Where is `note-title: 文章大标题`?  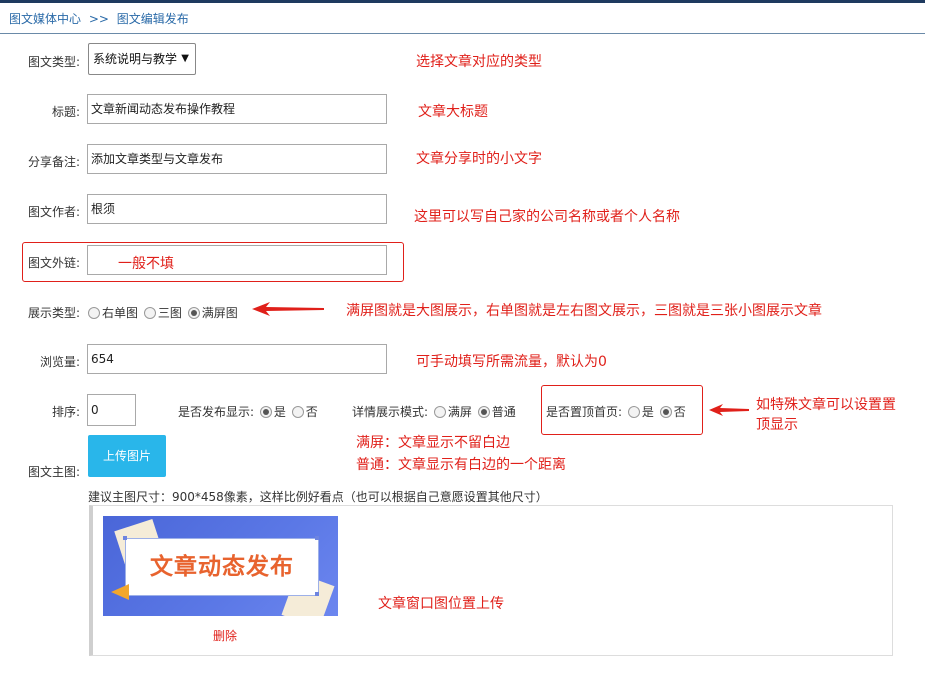
note-title: 文章大标题 is located at coordinates (453, 112).